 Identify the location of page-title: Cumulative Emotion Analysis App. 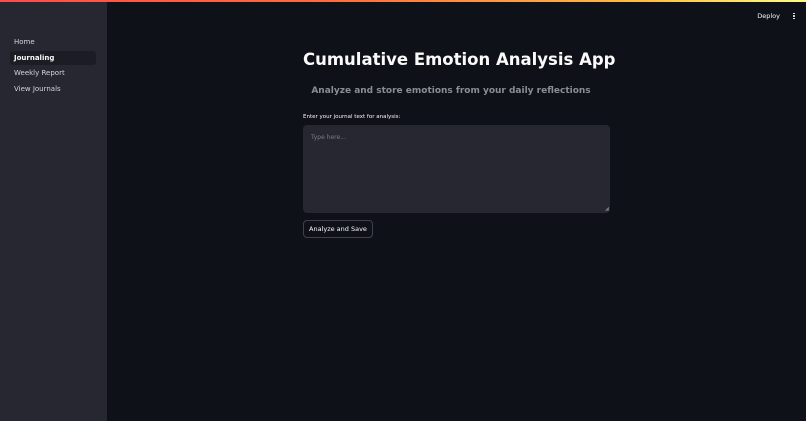
(459, 59).